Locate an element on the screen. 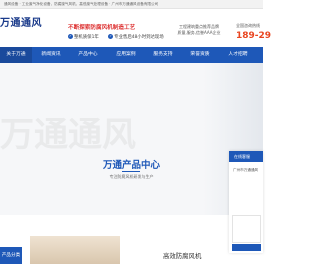 The image size is (320, 264). featured-product-name: 高效防腐风机 is located at coordinates (182, 255).